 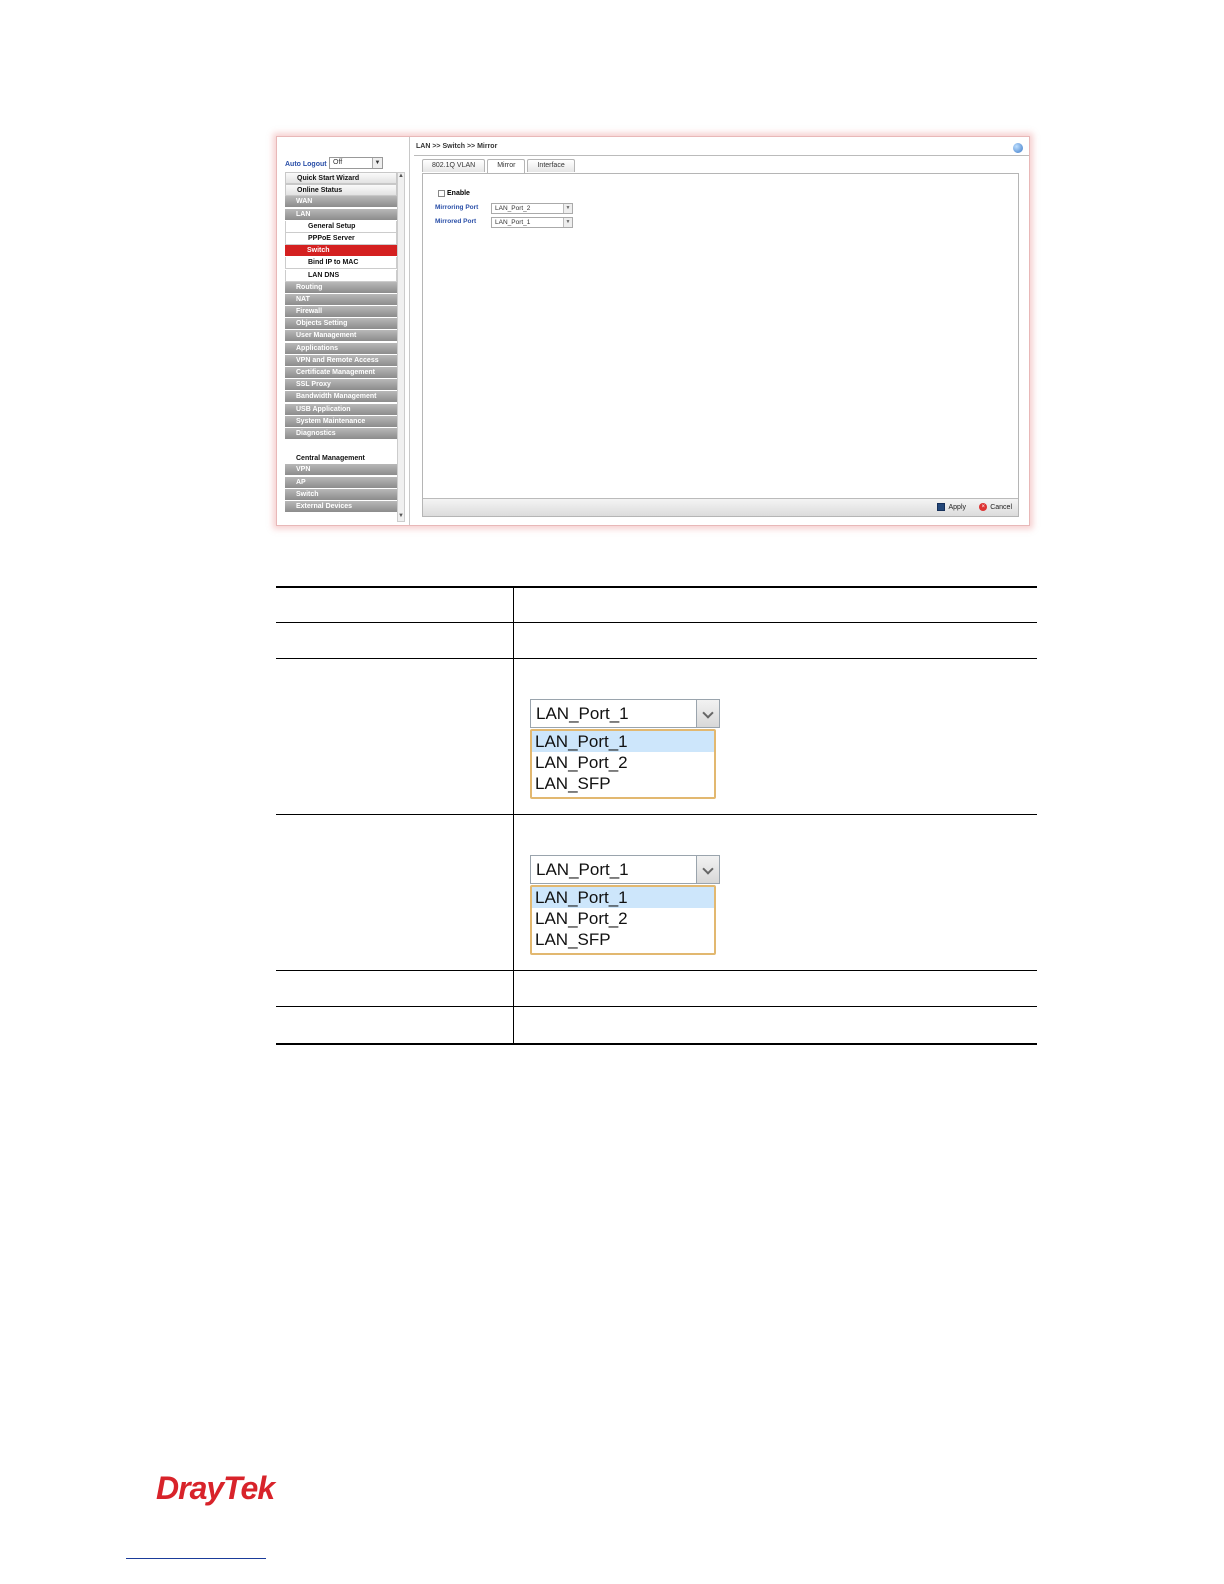 I want to click on draytek-logo: DrayTek, so click(x=215, y=1488).